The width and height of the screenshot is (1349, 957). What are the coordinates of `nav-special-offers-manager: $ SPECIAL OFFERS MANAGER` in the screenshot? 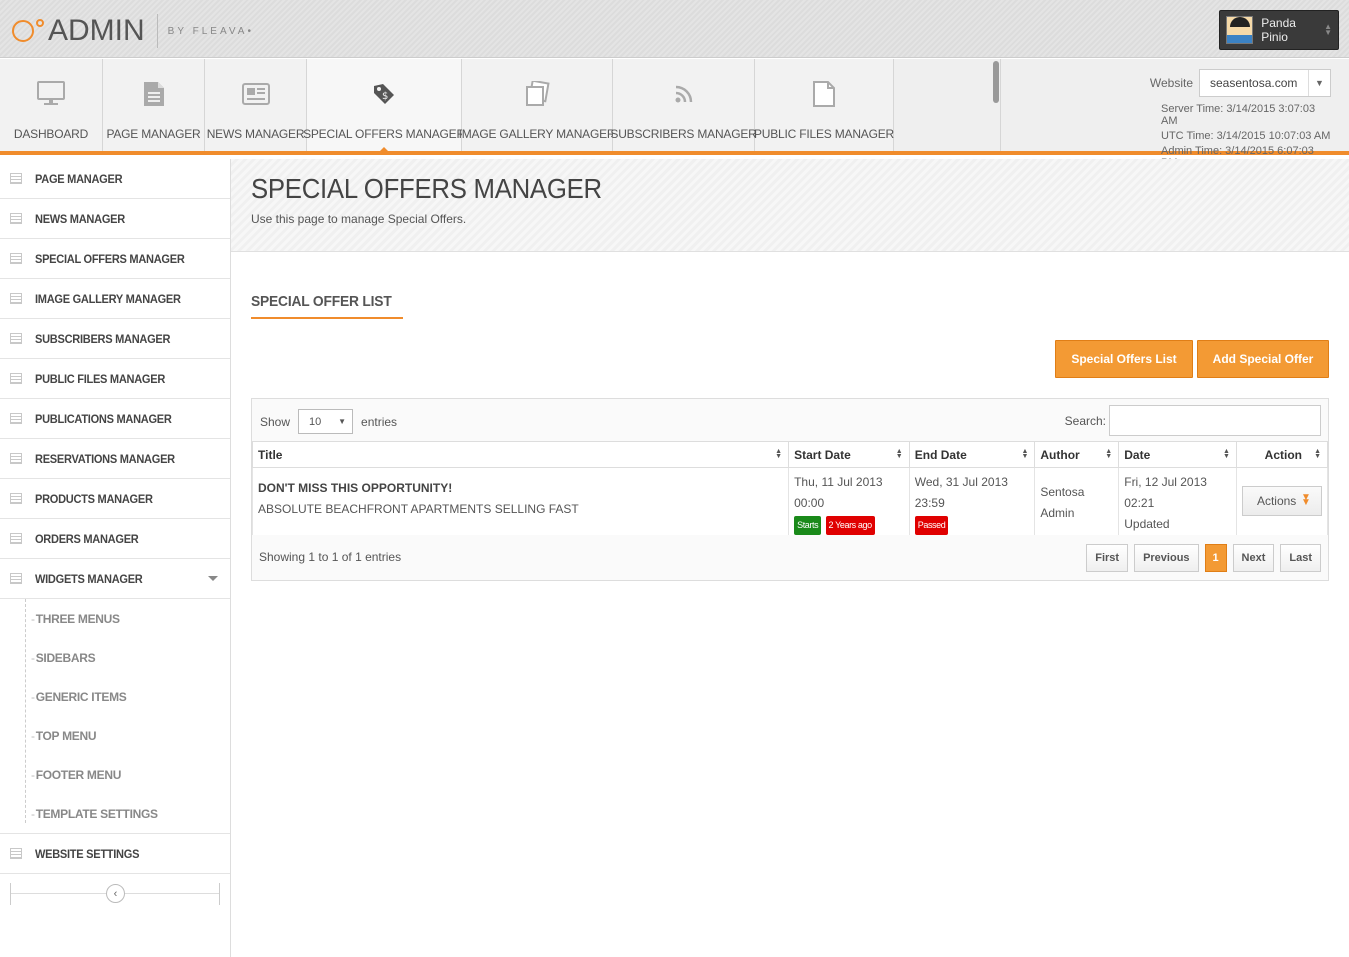 It's located at (384, 105).